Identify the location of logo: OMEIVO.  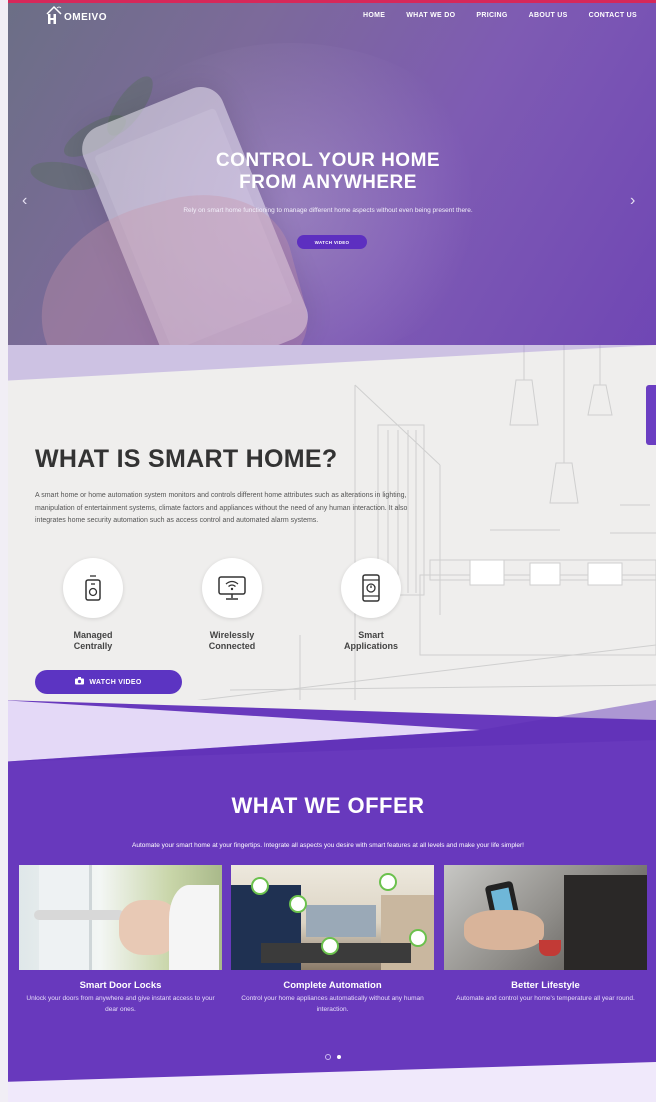
(76, 14).